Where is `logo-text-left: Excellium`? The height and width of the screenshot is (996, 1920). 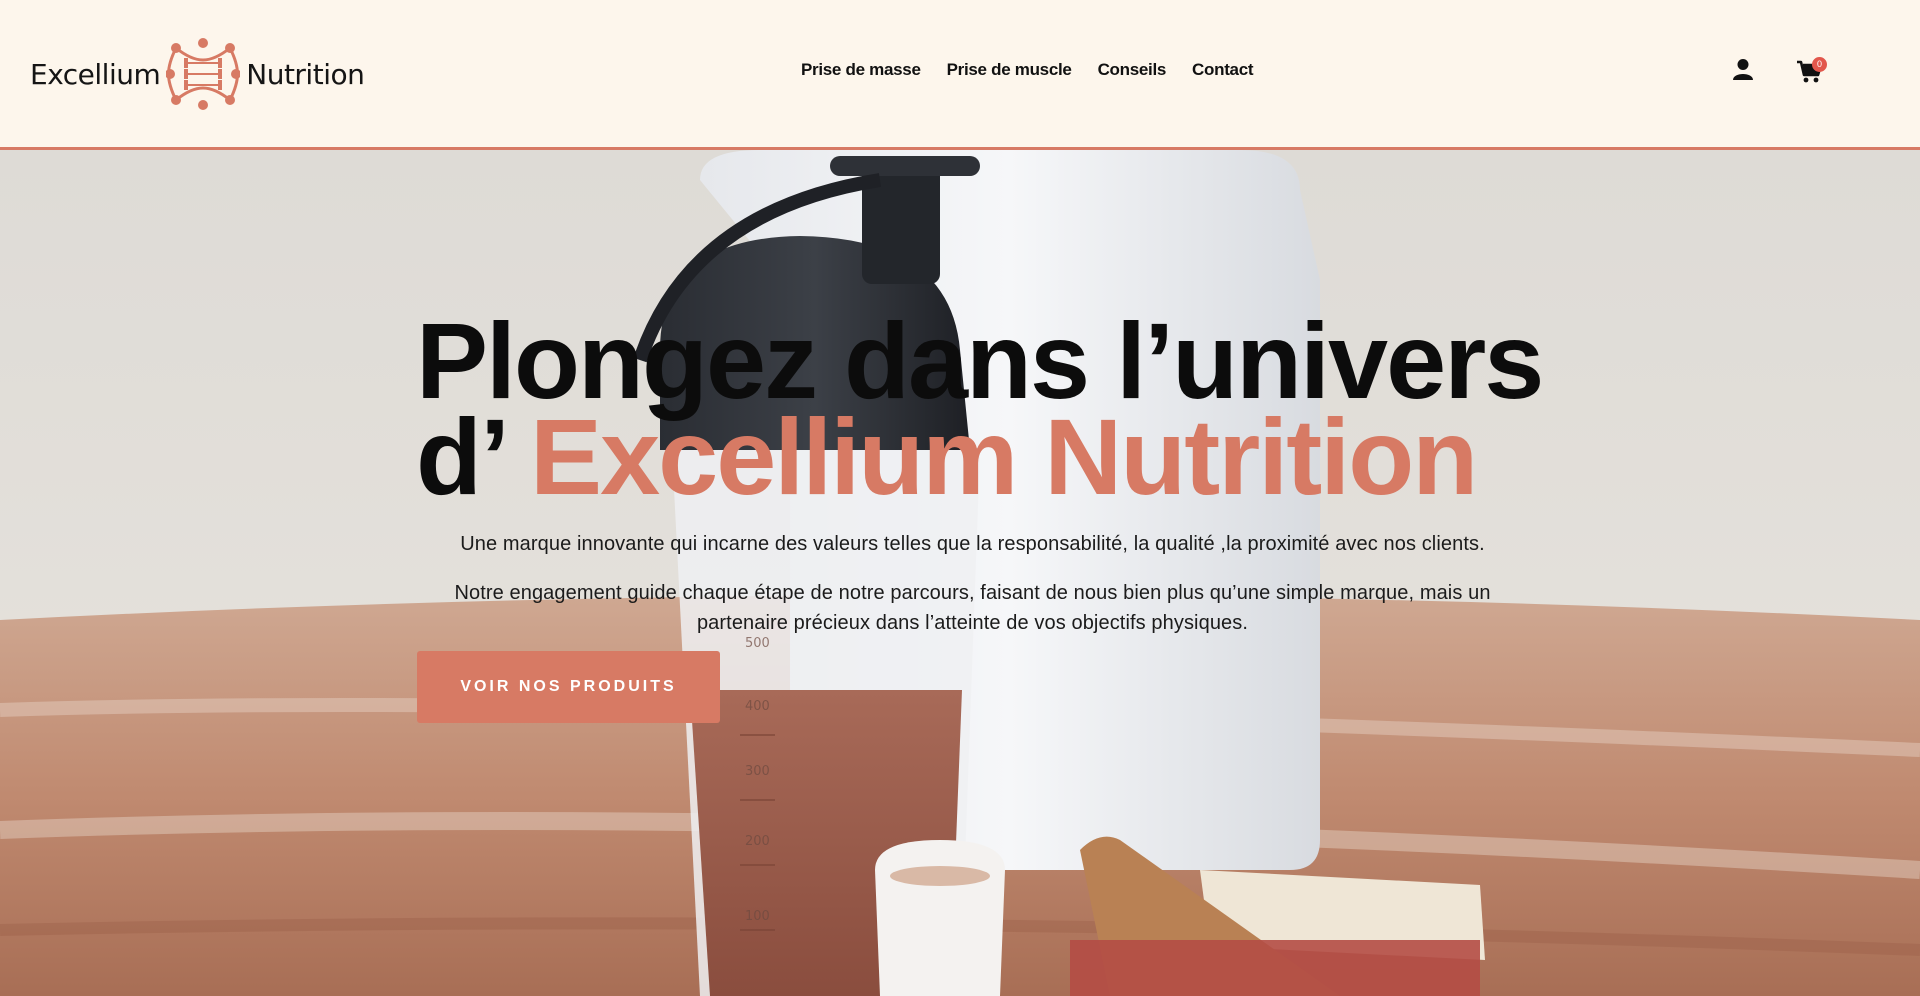
logo-text-left: Excellium is located at coordinates (95, 74).